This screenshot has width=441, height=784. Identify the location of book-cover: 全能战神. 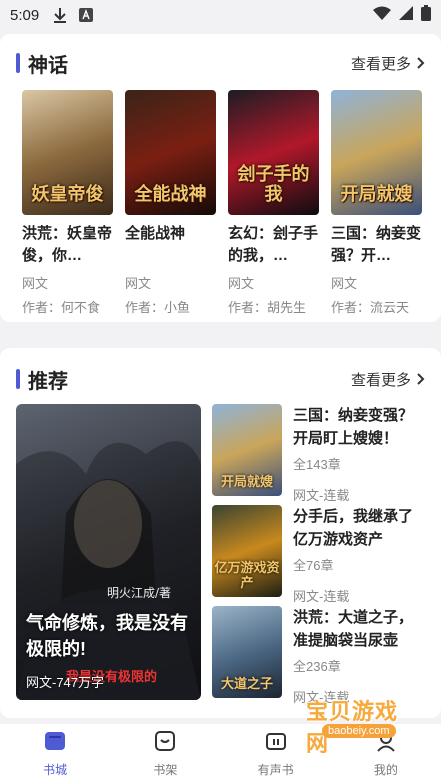
(170, 152).